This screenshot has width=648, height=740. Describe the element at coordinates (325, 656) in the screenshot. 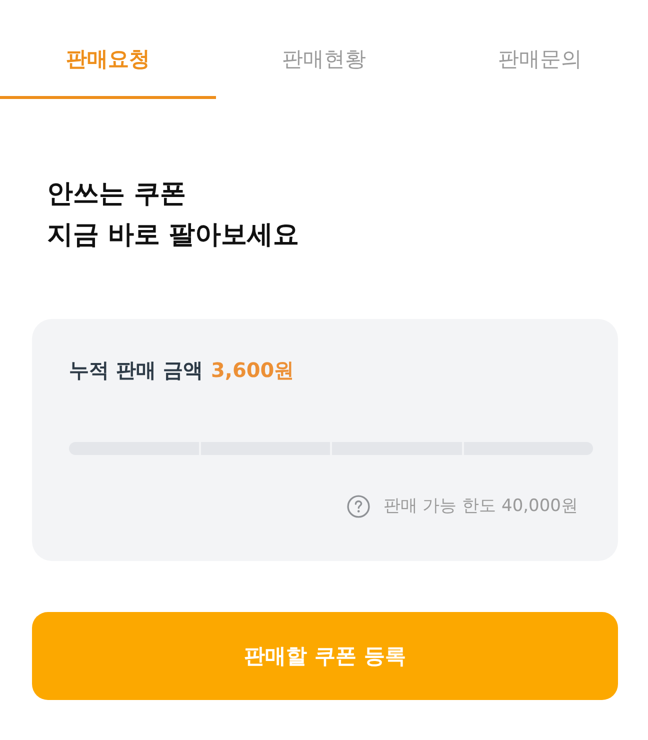

I see `register-coupon-button: 판매할 쿠폰 등록` at that location.